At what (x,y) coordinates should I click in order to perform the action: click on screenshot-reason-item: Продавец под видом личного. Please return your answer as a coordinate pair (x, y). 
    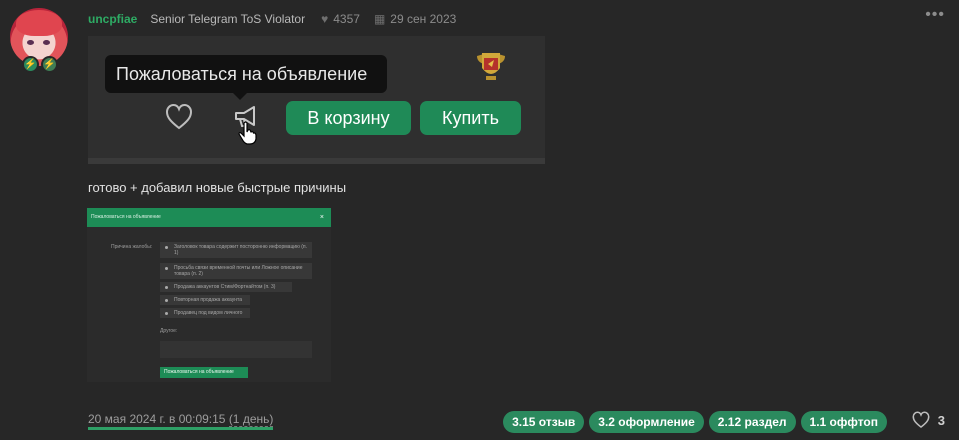
    Looking at the image, I should click on (205, 313).